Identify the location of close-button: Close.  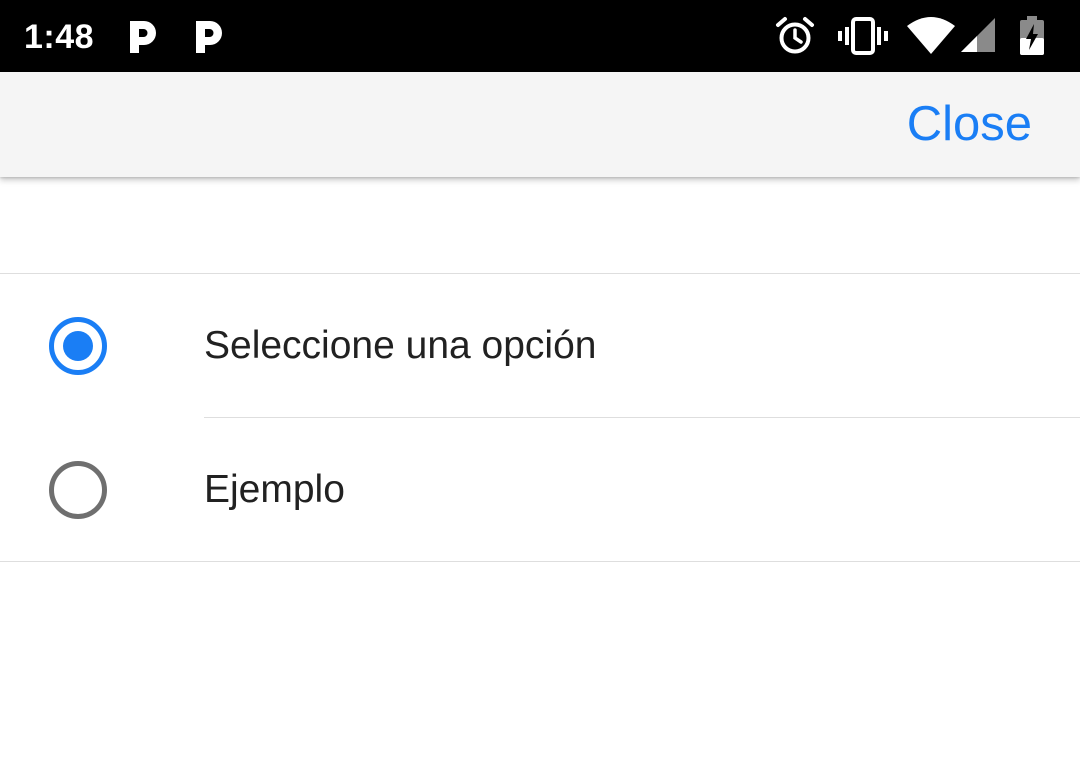
(969, 124).